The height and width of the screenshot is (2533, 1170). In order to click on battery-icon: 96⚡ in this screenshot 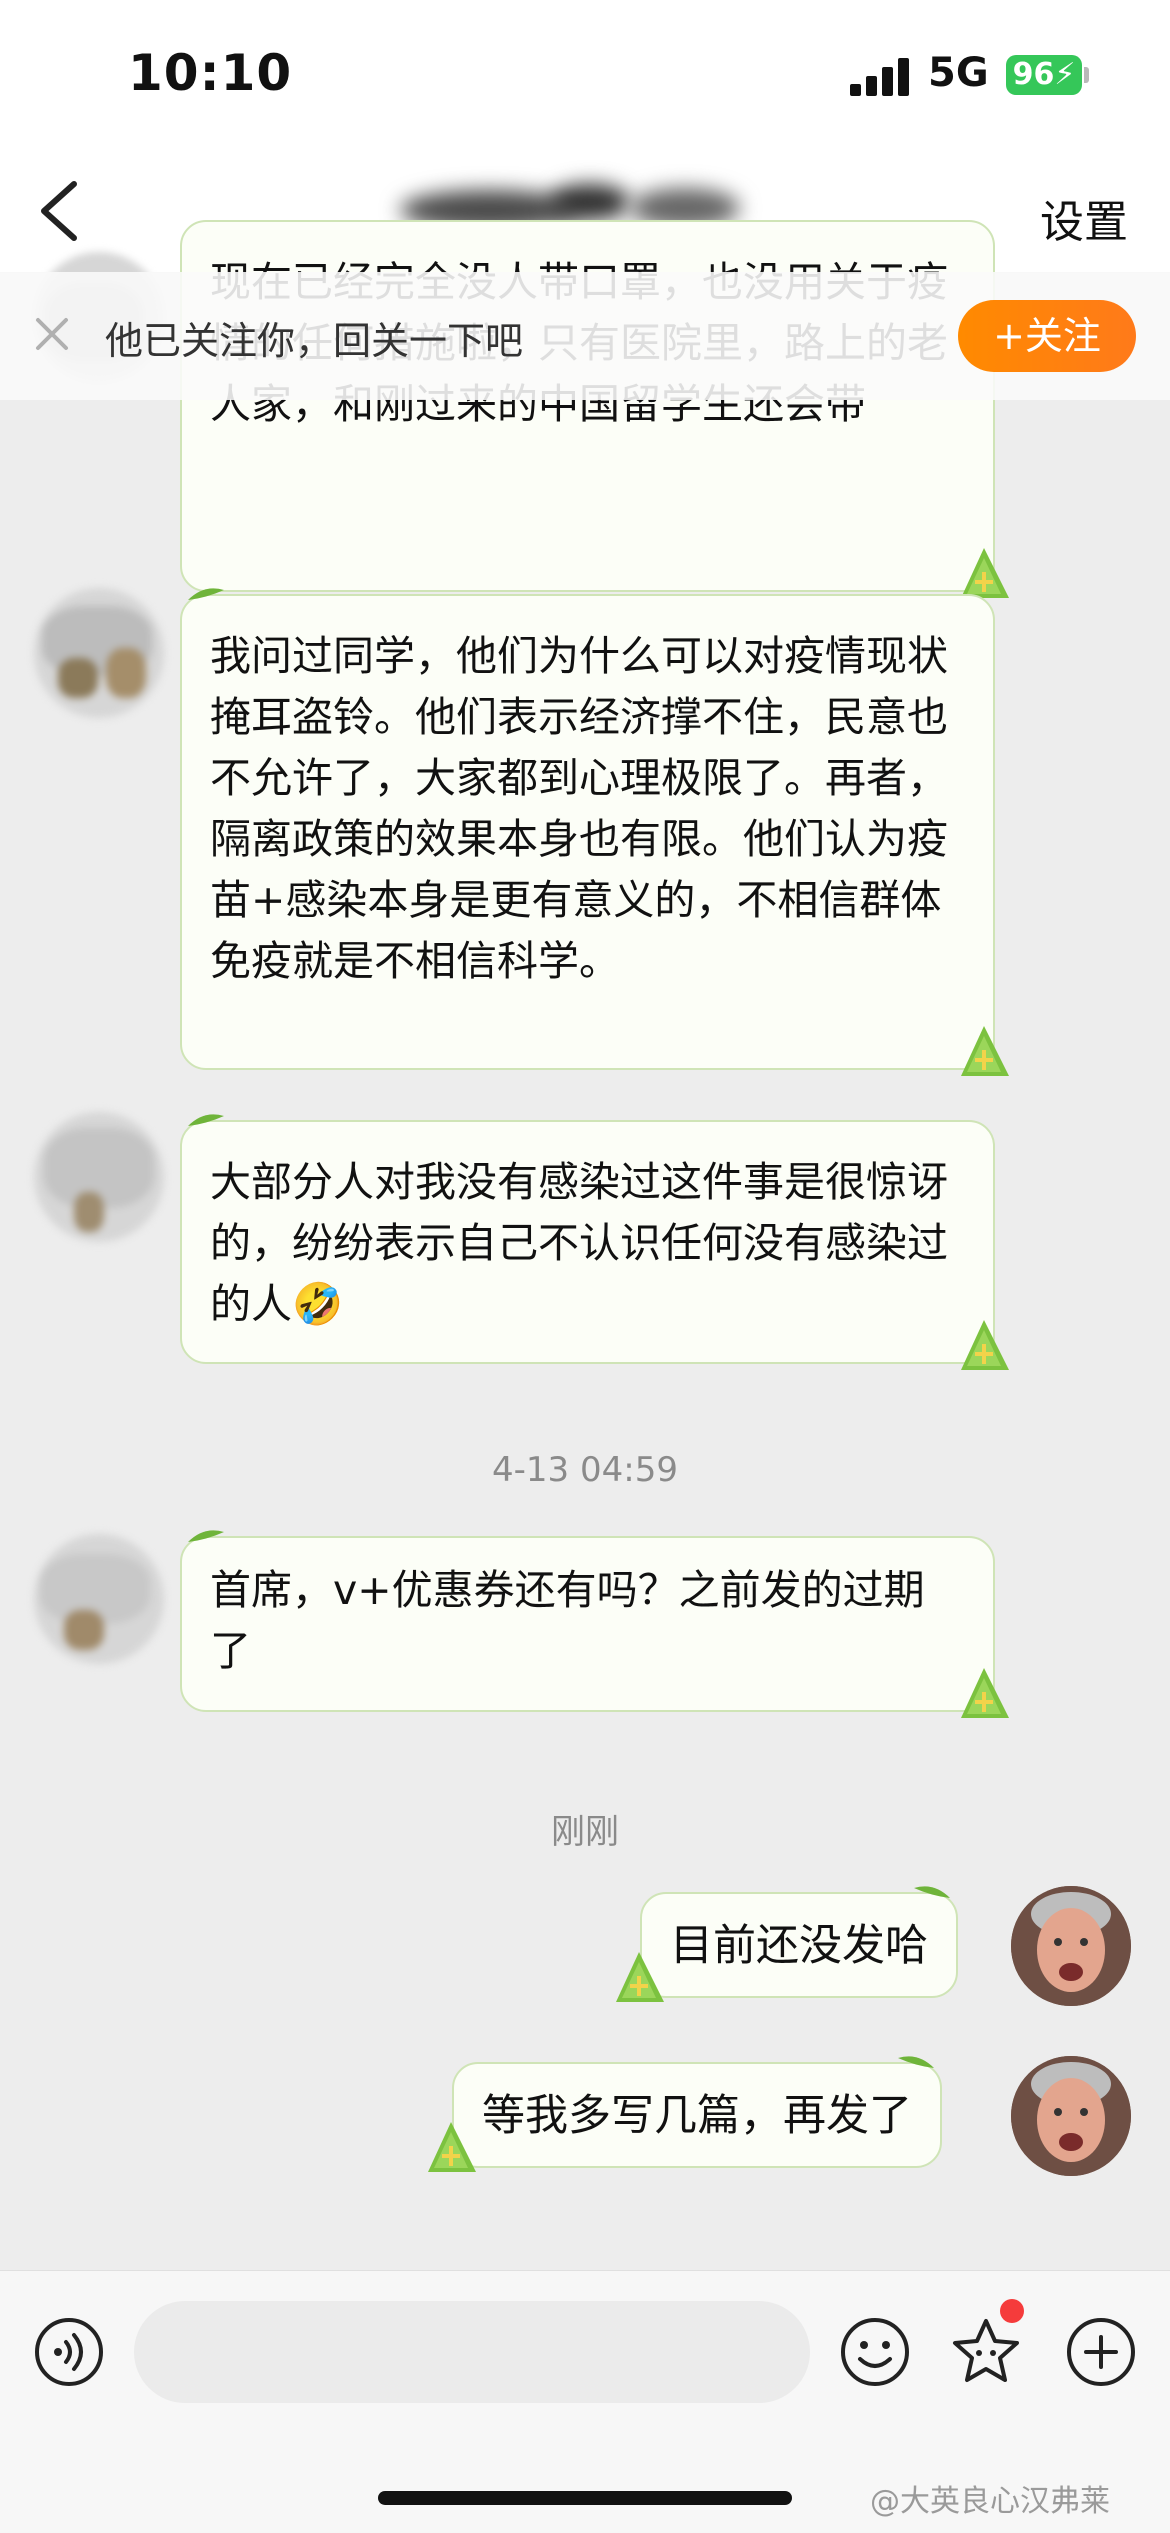, I will do `click(1044, 75)`.